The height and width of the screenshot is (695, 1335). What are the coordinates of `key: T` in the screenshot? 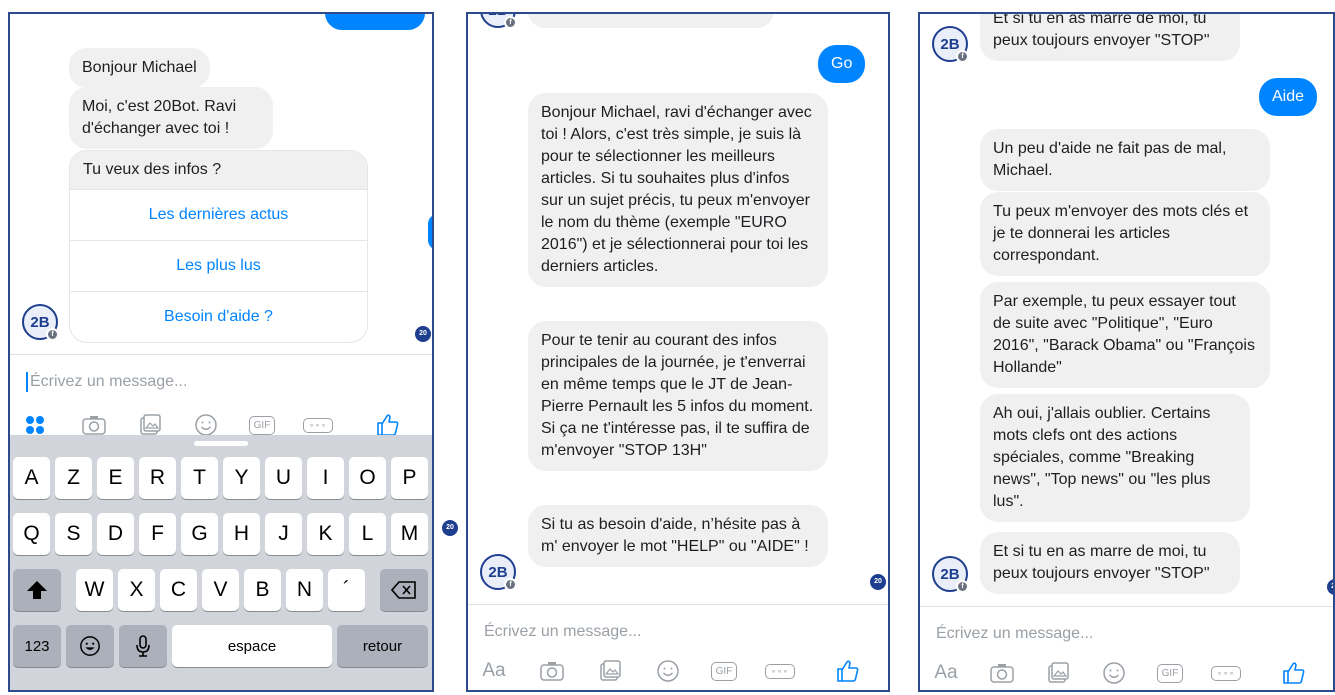 It's located at (199, 478).